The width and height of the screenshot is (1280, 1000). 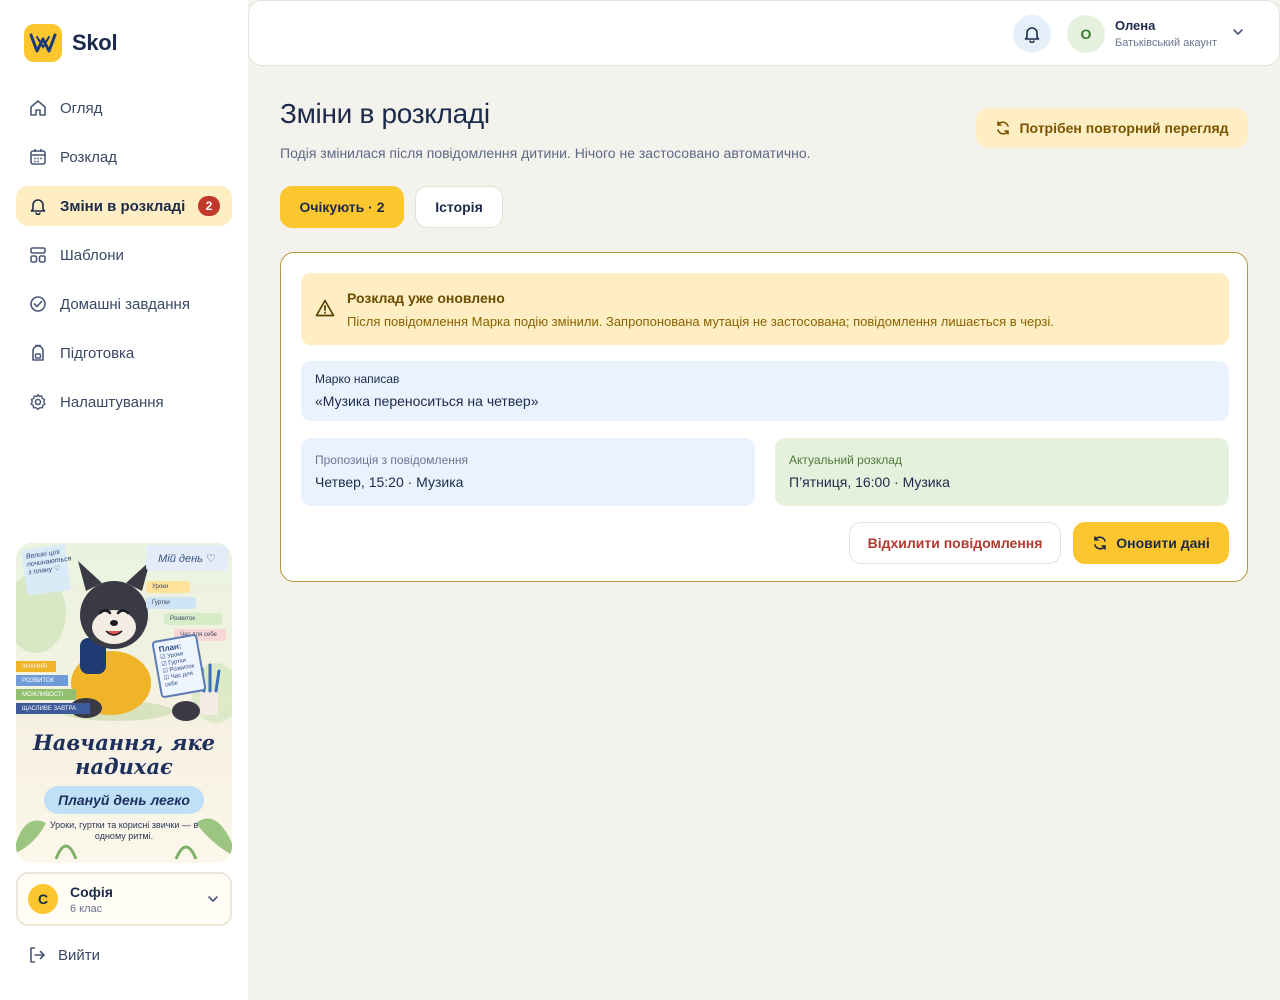 I want to click on sidebar-item-overview: Огляд, so click(x=124, y=108).